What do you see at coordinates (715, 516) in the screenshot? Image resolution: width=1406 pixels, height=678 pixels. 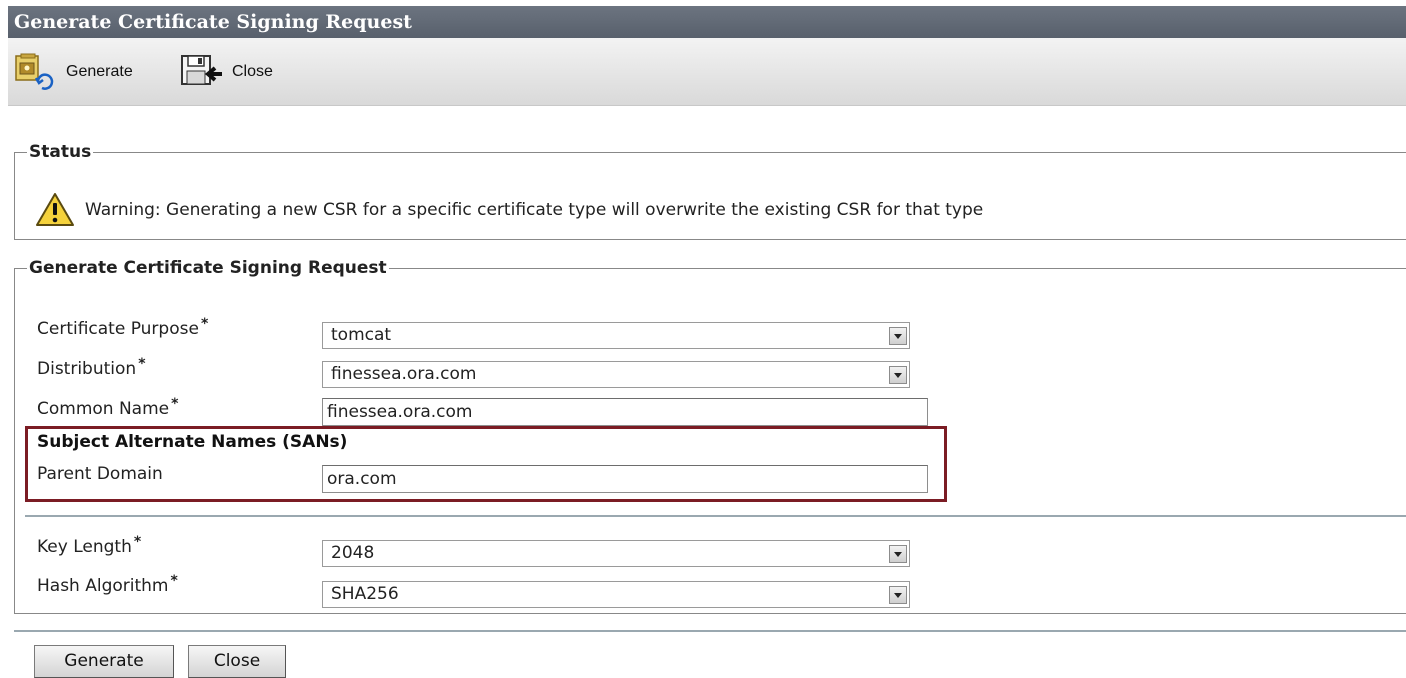 I see `section-divider` at bounding box center [715, 516].